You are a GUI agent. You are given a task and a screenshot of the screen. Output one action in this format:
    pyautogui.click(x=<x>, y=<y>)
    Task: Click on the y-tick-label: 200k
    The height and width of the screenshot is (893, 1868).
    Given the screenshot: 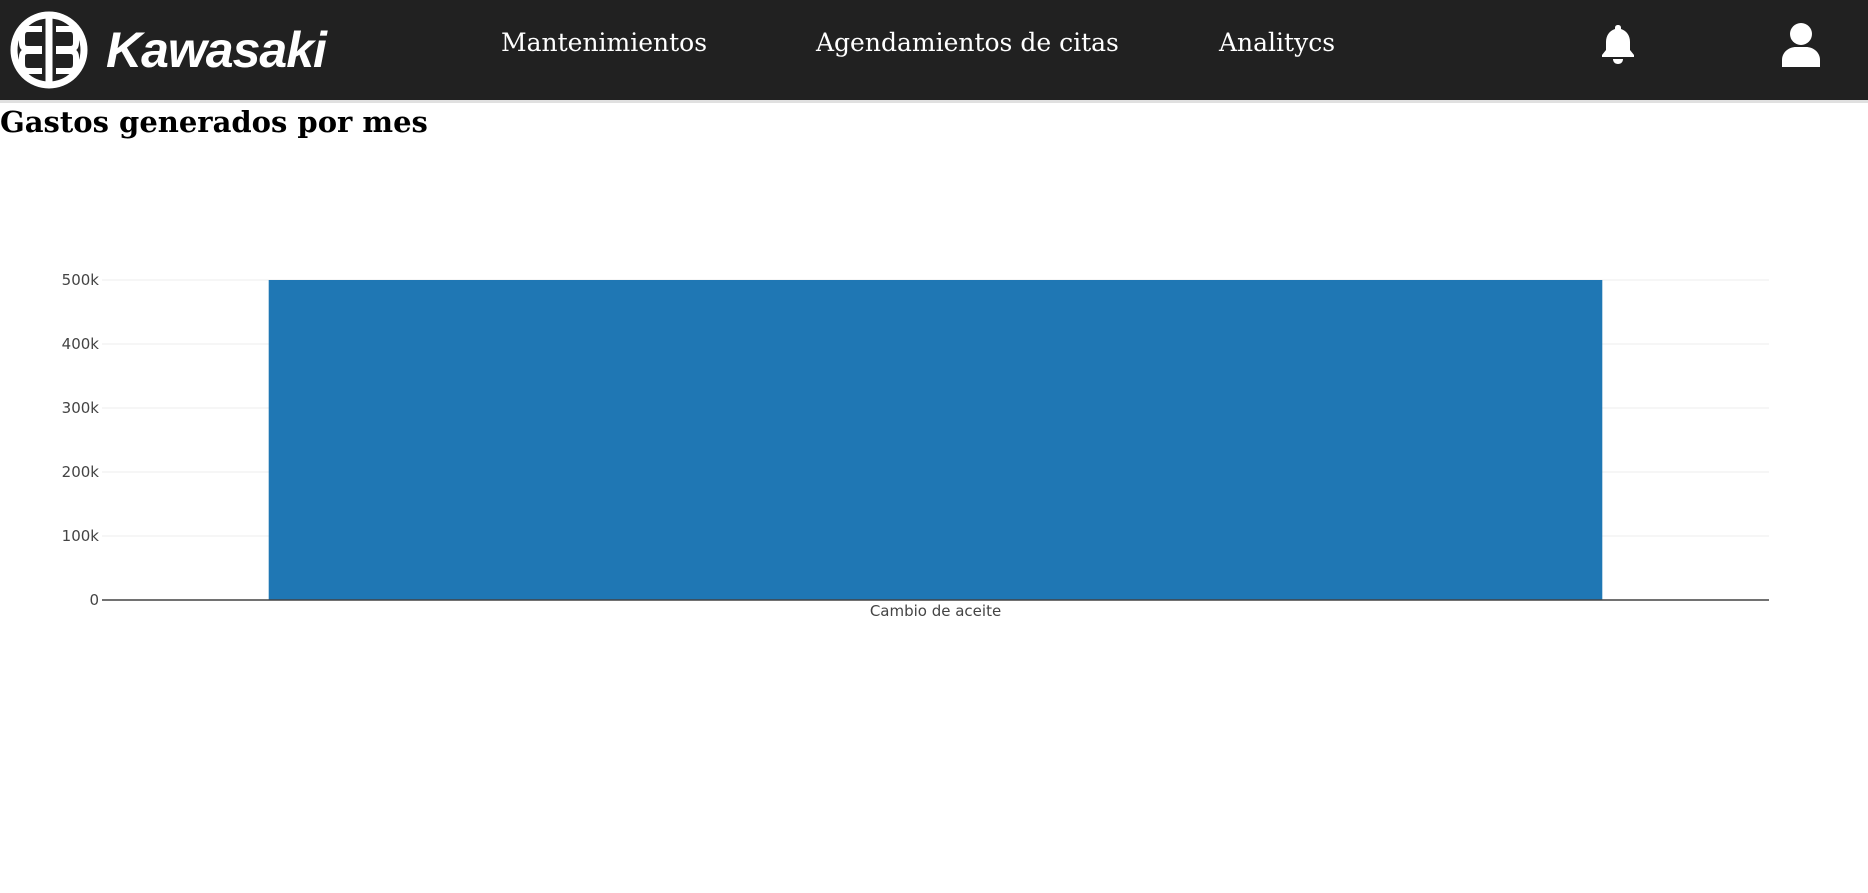 What is the action you would take?
    pyautogui.click(x=81, y=472)
    